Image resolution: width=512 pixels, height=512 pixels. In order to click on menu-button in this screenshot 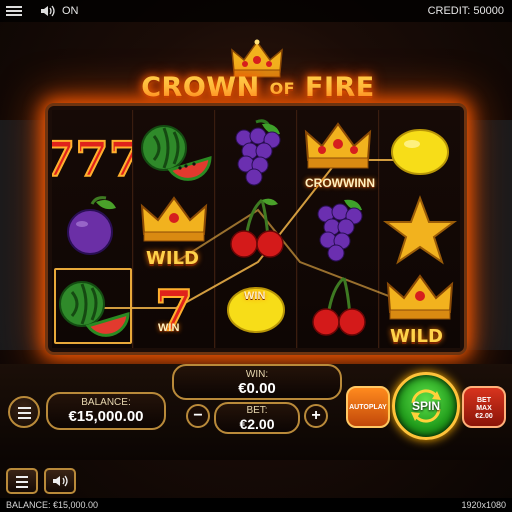, I will do `click(22, 481)`.